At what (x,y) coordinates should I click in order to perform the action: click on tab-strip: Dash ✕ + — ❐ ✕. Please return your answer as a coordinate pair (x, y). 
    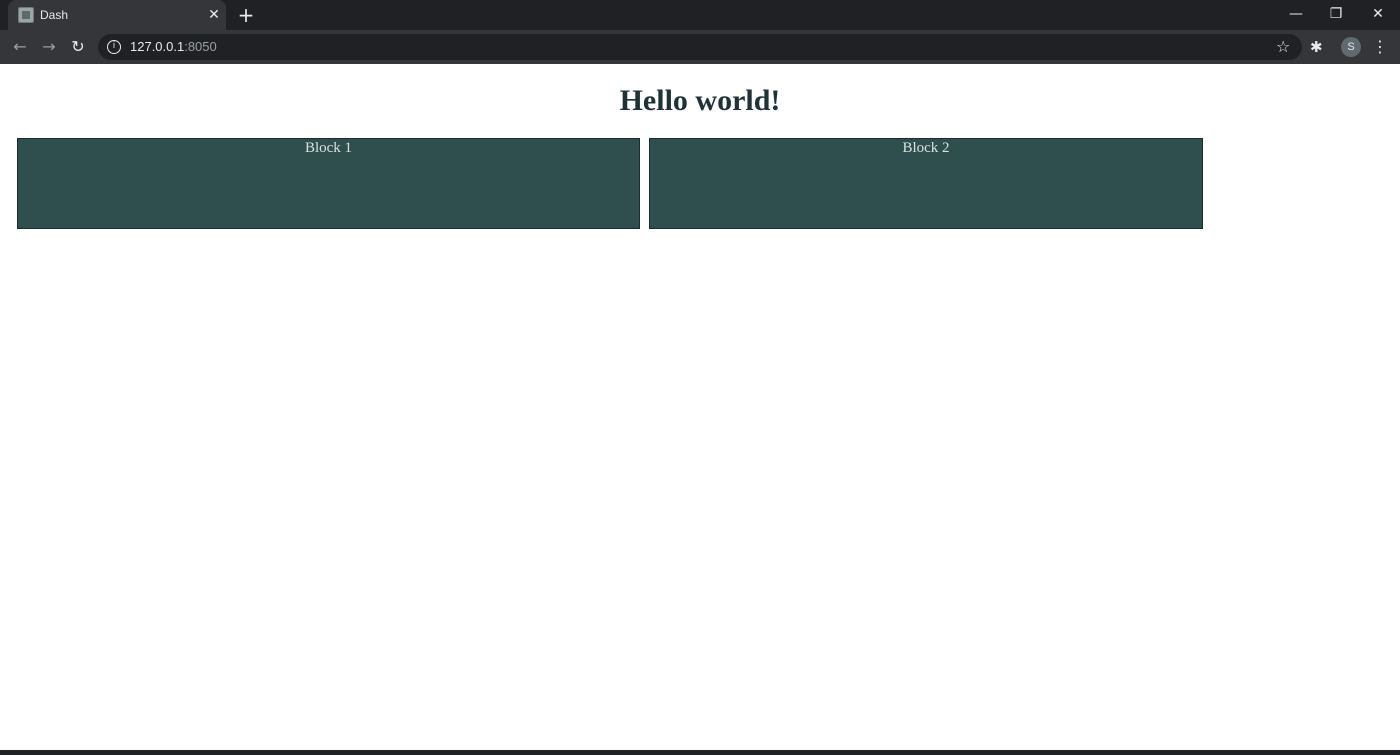
    Looking at the image, I should click on (700, 15).